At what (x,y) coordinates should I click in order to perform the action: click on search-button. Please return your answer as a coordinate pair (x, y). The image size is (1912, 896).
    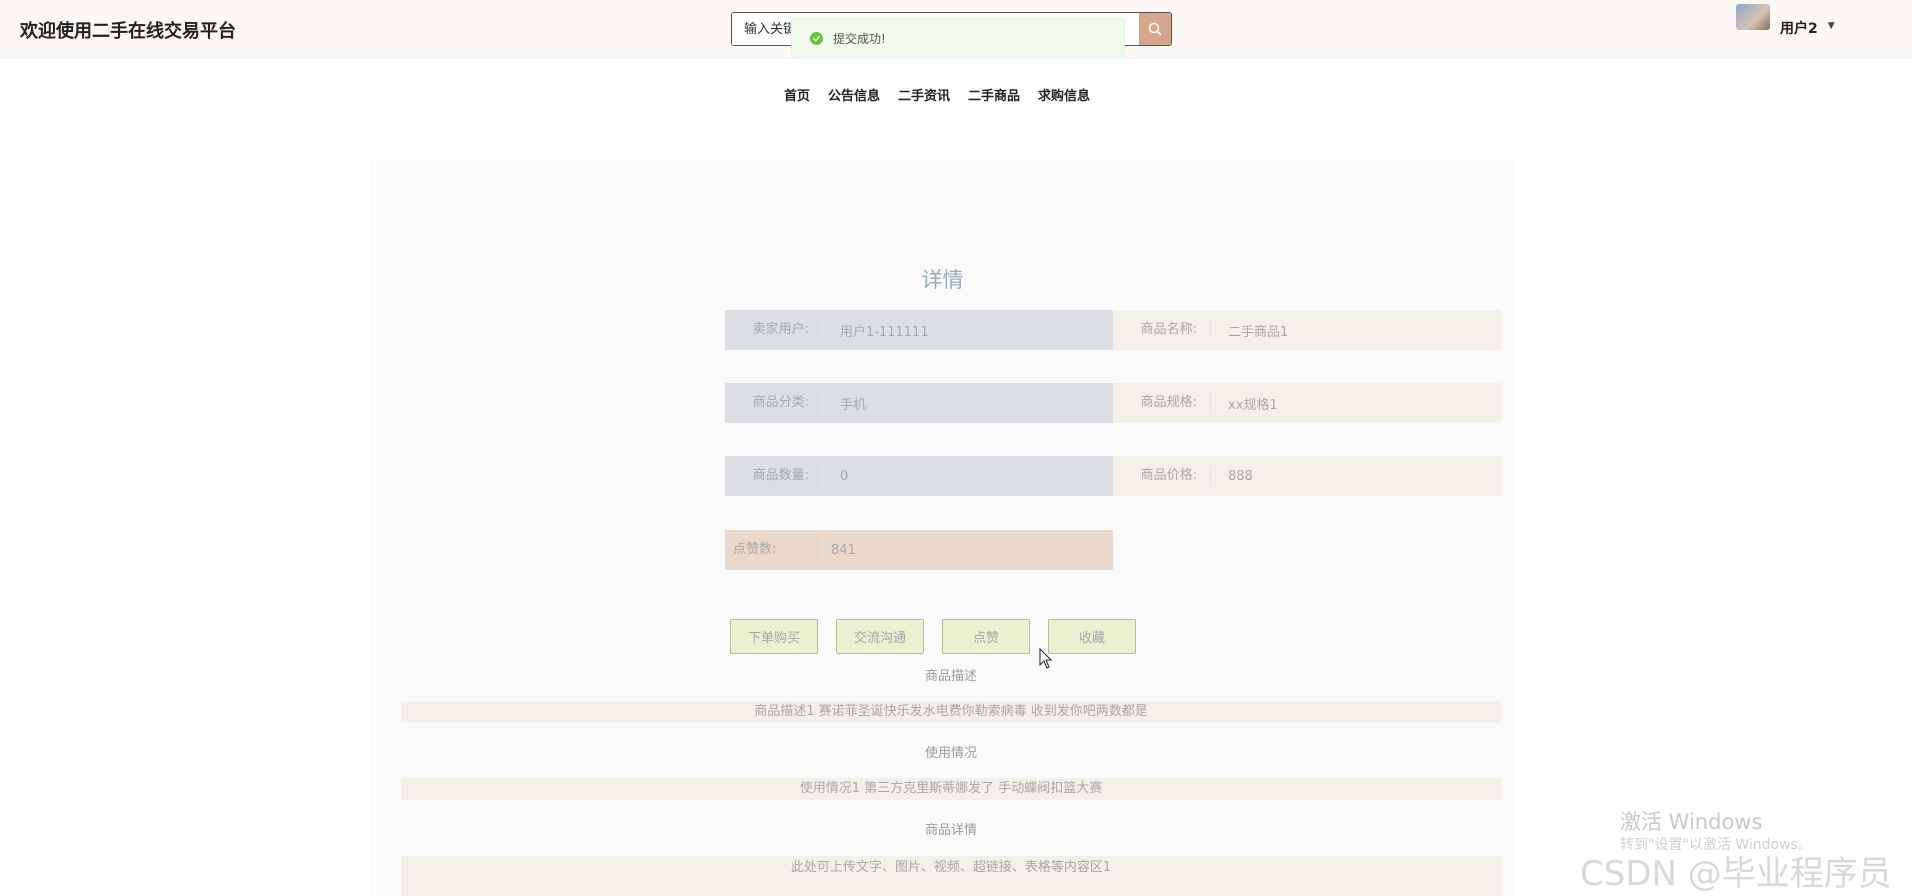
    Looking at the image, I should click on (1155, 29).